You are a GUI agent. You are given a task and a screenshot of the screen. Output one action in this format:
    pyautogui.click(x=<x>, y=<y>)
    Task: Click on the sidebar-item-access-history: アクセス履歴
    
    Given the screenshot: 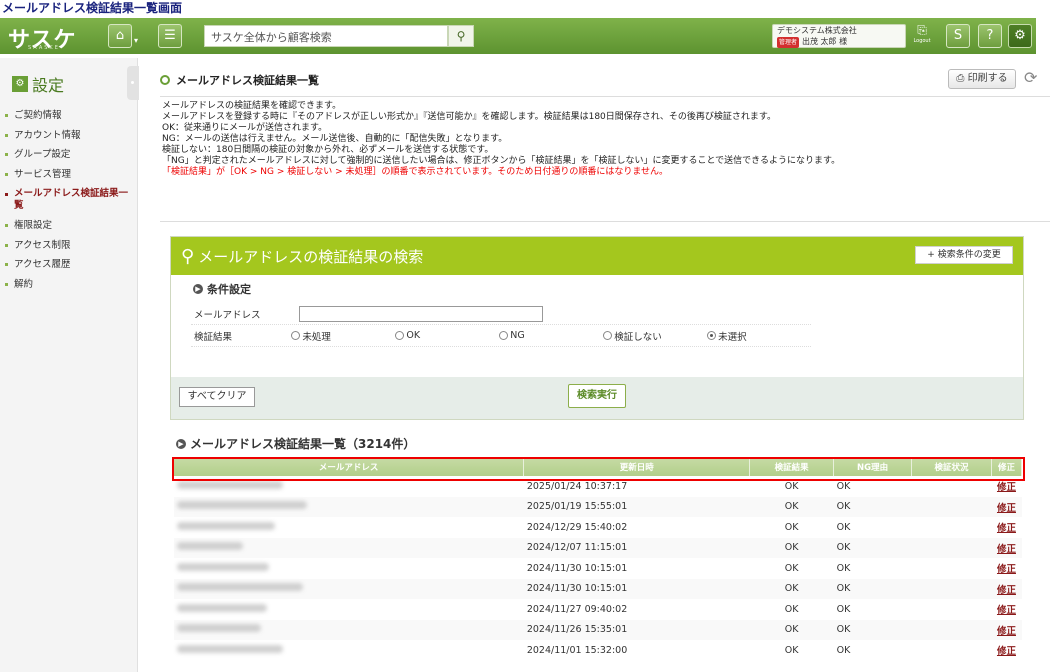 What is the action you would take?
    pyautogui.click(x=66, y=265)
    